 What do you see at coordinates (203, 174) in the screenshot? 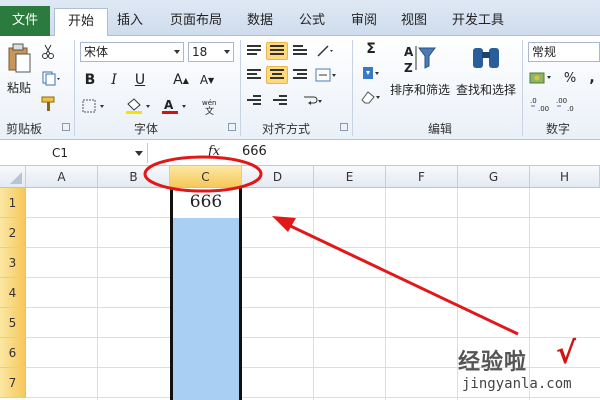
I see `highlight-ellipse` at bounding box center [203, 174].